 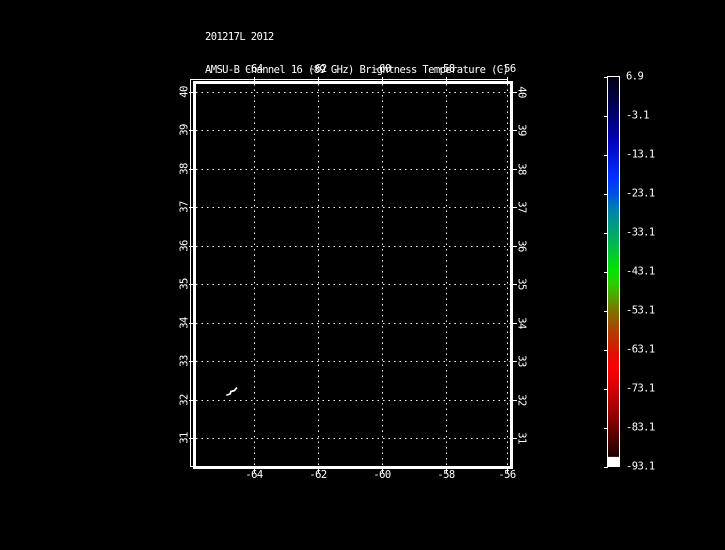 What do you see at coordinates (637, 115) in the screenshot?
I see `colorbar-tick-label: -3.1` at bounding box center [637, 115].